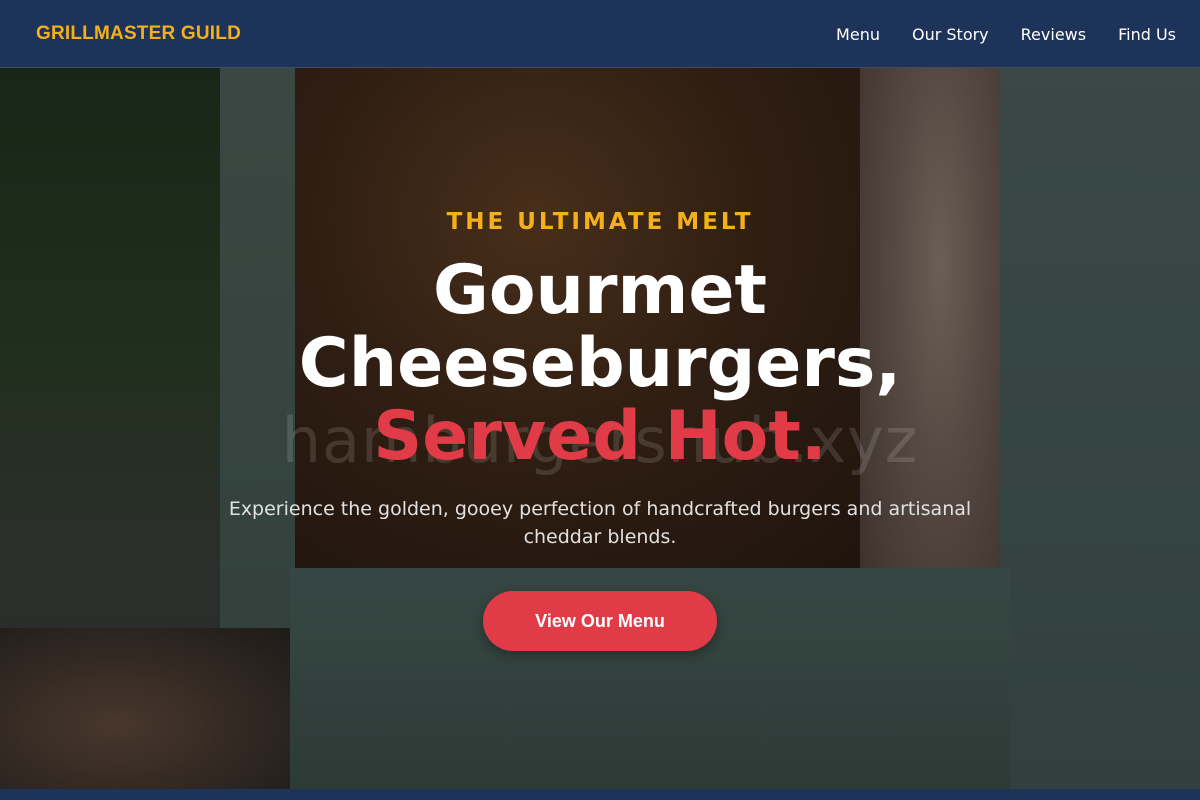 The width and height of the screenshot is (1200, 800). What do you see at coordinates (858, 34) in the screenshot?
I see `nav-link-menu: Menu` at bounding box center [858, 34].